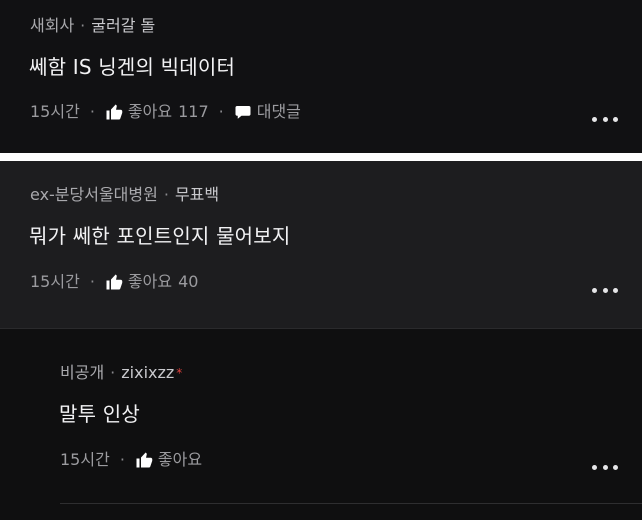 The height and width of the screenshot is (520, 642). I want to click on like-count: 40, so click(188, 281).